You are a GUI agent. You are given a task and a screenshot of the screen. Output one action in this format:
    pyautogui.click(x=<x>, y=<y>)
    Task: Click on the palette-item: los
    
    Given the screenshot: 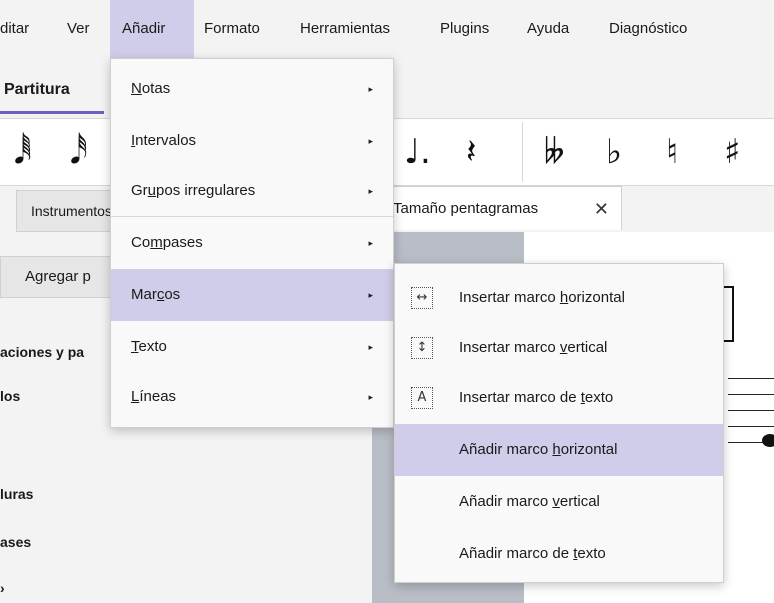 What is the action you would take?
    pyautogui.click(x=10, y=396)
    